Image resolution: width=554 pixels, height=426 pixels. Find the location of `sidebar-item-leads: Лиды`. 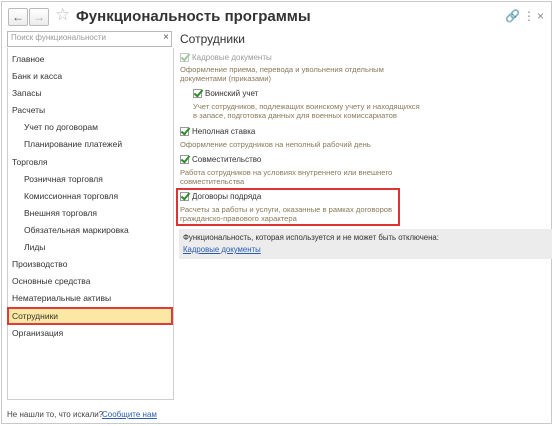

sidebar-item-leads: Лиды is located at coordinates (34, 247).